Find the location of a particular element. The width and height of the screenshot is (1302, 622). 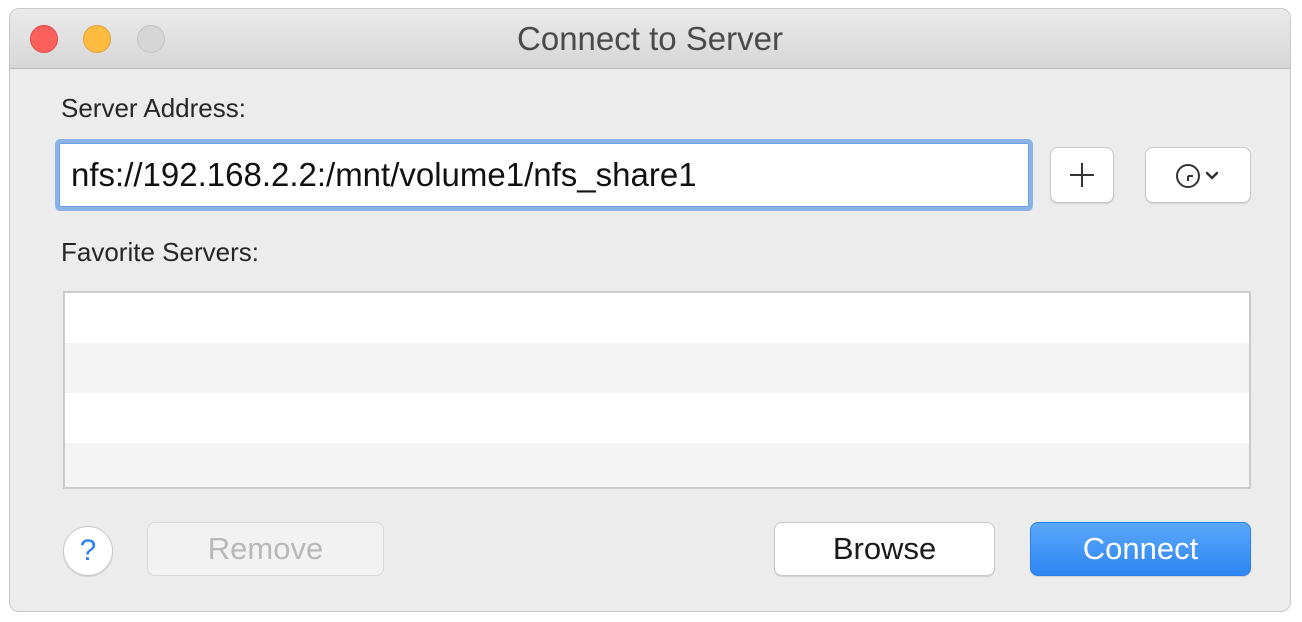

favorite-servers-label: Favorite Servers: is located at coordinates (160, 252).